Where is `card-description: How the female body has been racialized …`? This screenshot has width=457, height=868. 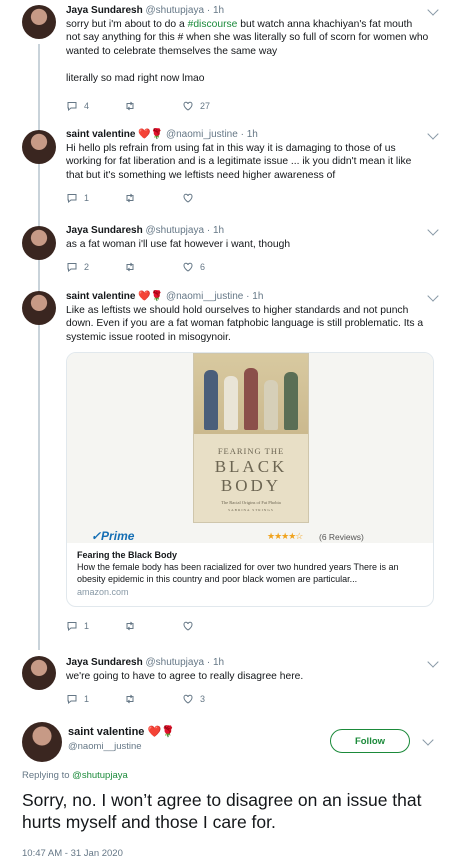
card-description: How the female body has been racialized … is located at coordinates (238, 573).